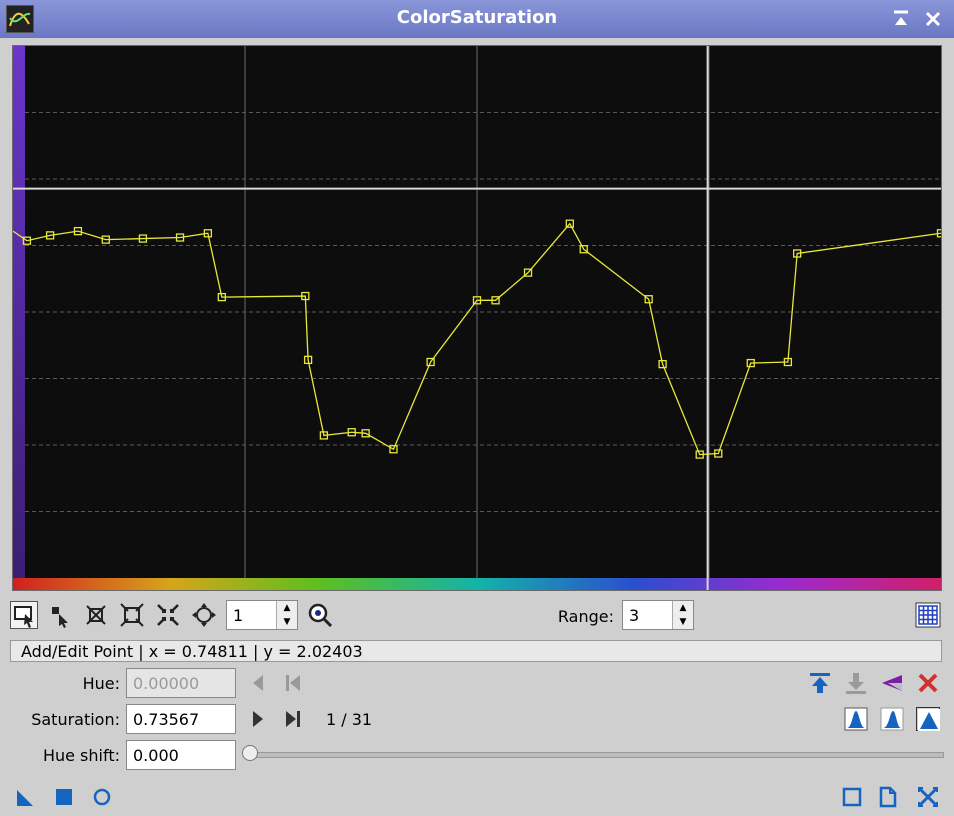 The width and height of the screenshot is (954, 816). Describe the element at coordinates (102, 797) in the screenshot. I see `real-time-preview-icon` at that location.